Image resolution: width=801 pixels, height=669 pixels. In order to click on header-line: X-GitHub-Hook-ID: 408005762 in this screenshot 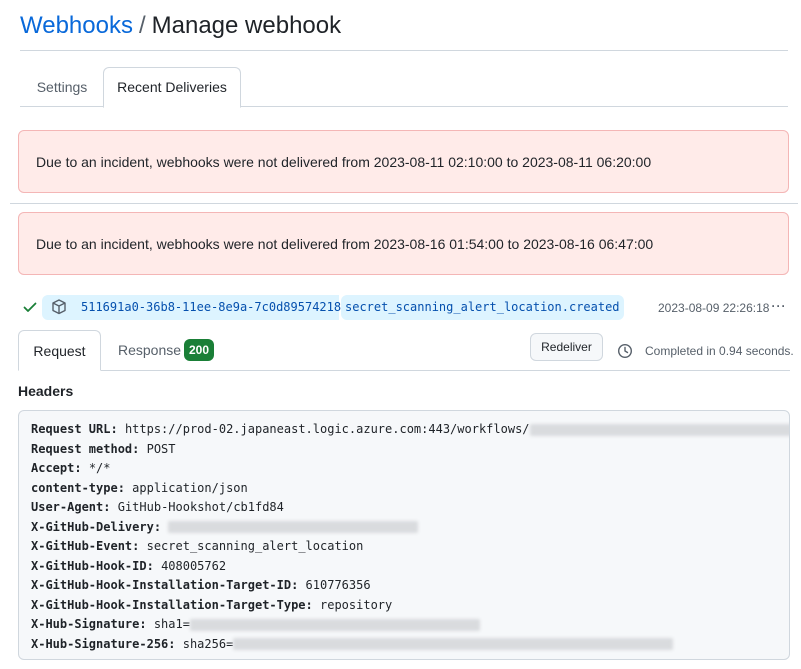, I will do `click(128, 566)`.